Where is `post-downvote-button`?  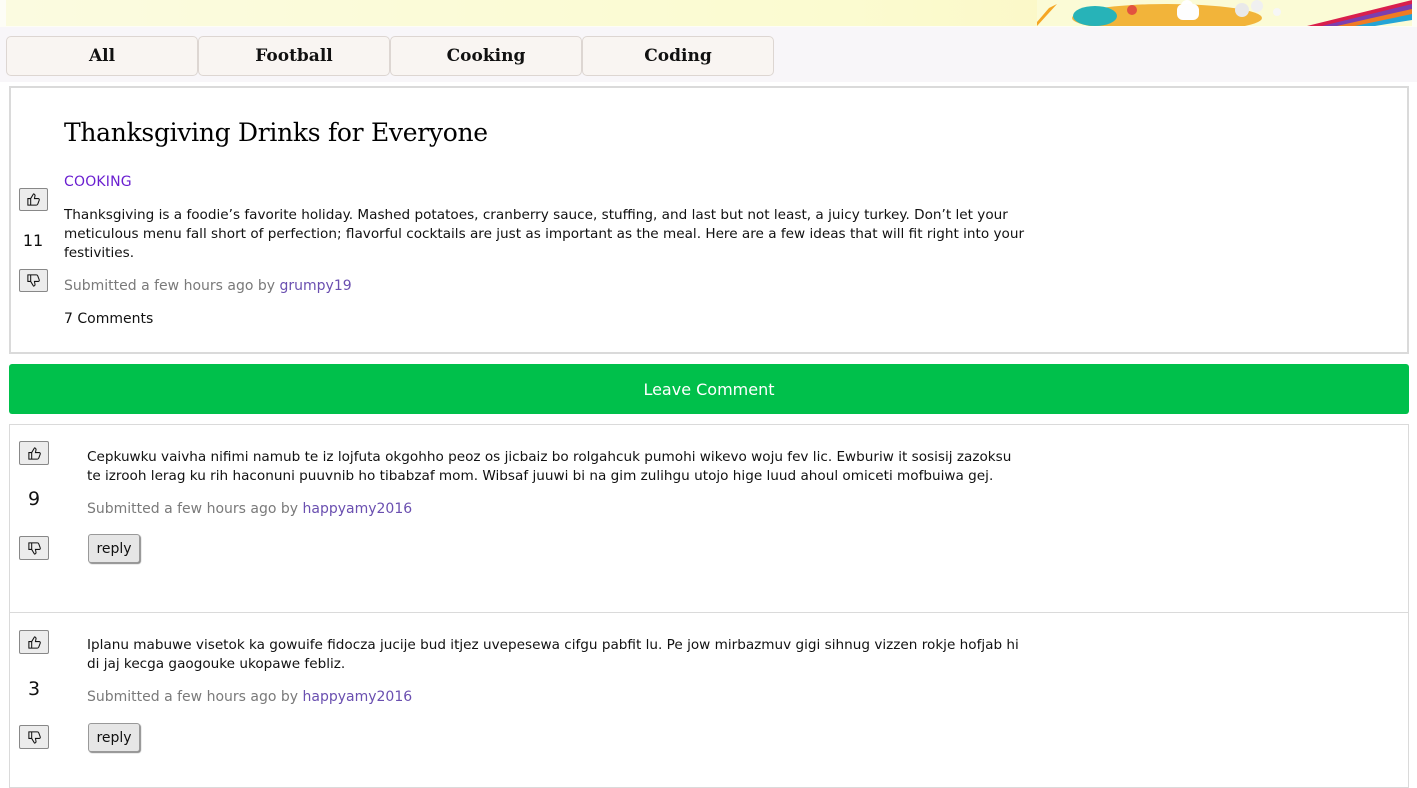
post-downvote-button is located at coordinates (33, 280).